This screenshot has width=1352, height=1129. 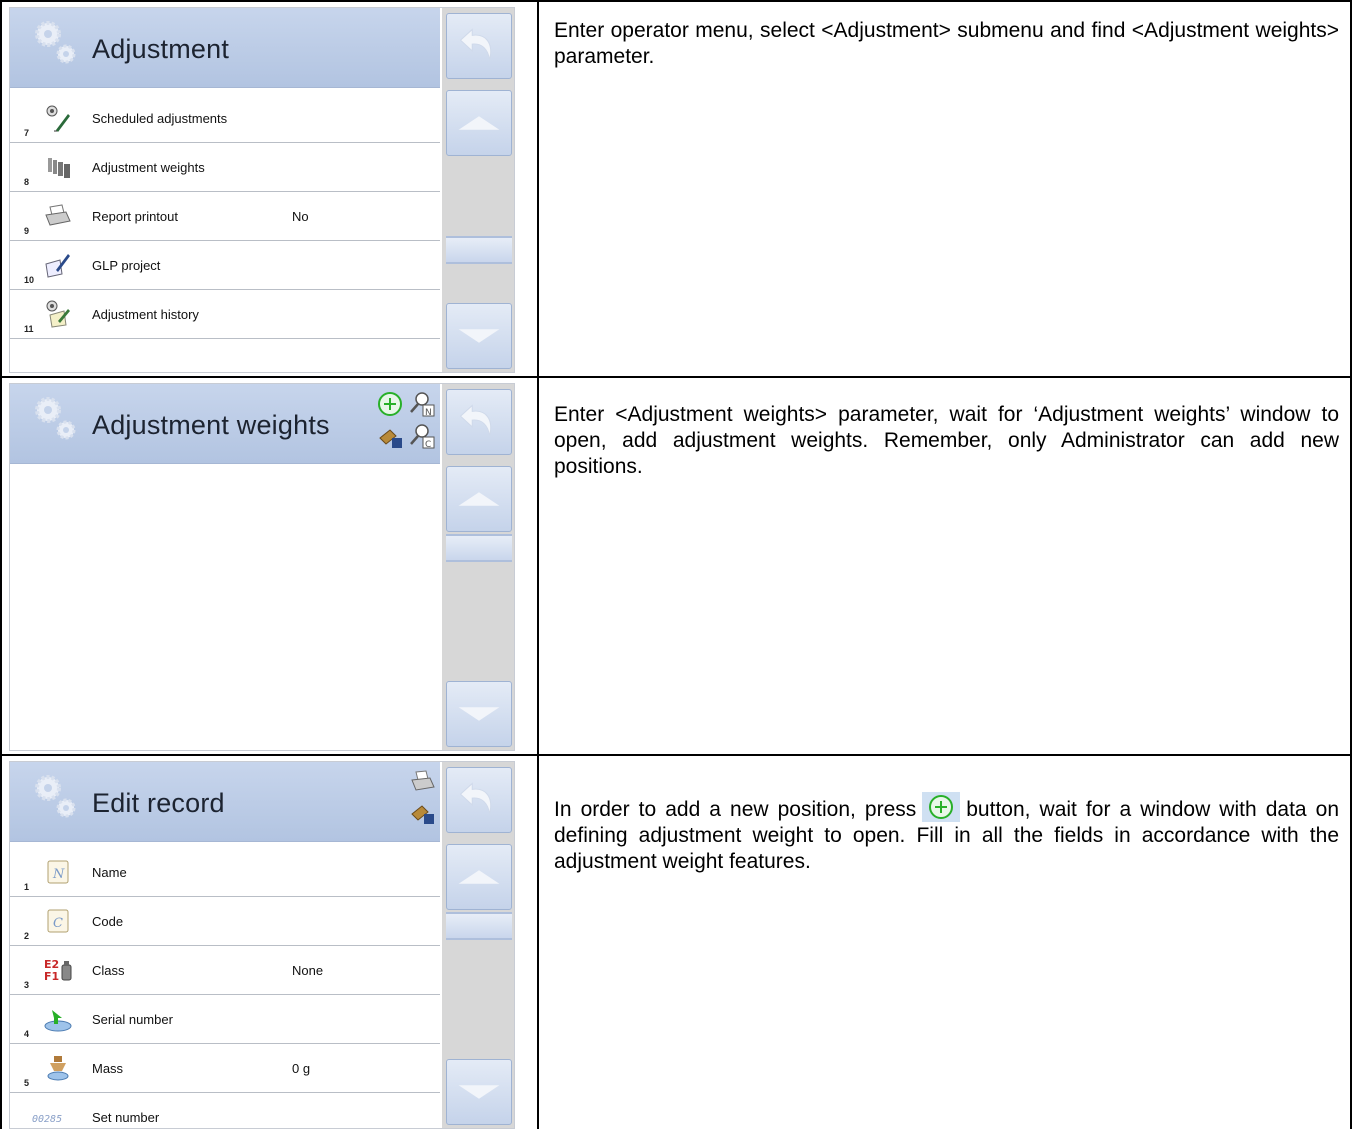 I want to click on list-item: 9 Report printout No, so click(x=225, y=216).